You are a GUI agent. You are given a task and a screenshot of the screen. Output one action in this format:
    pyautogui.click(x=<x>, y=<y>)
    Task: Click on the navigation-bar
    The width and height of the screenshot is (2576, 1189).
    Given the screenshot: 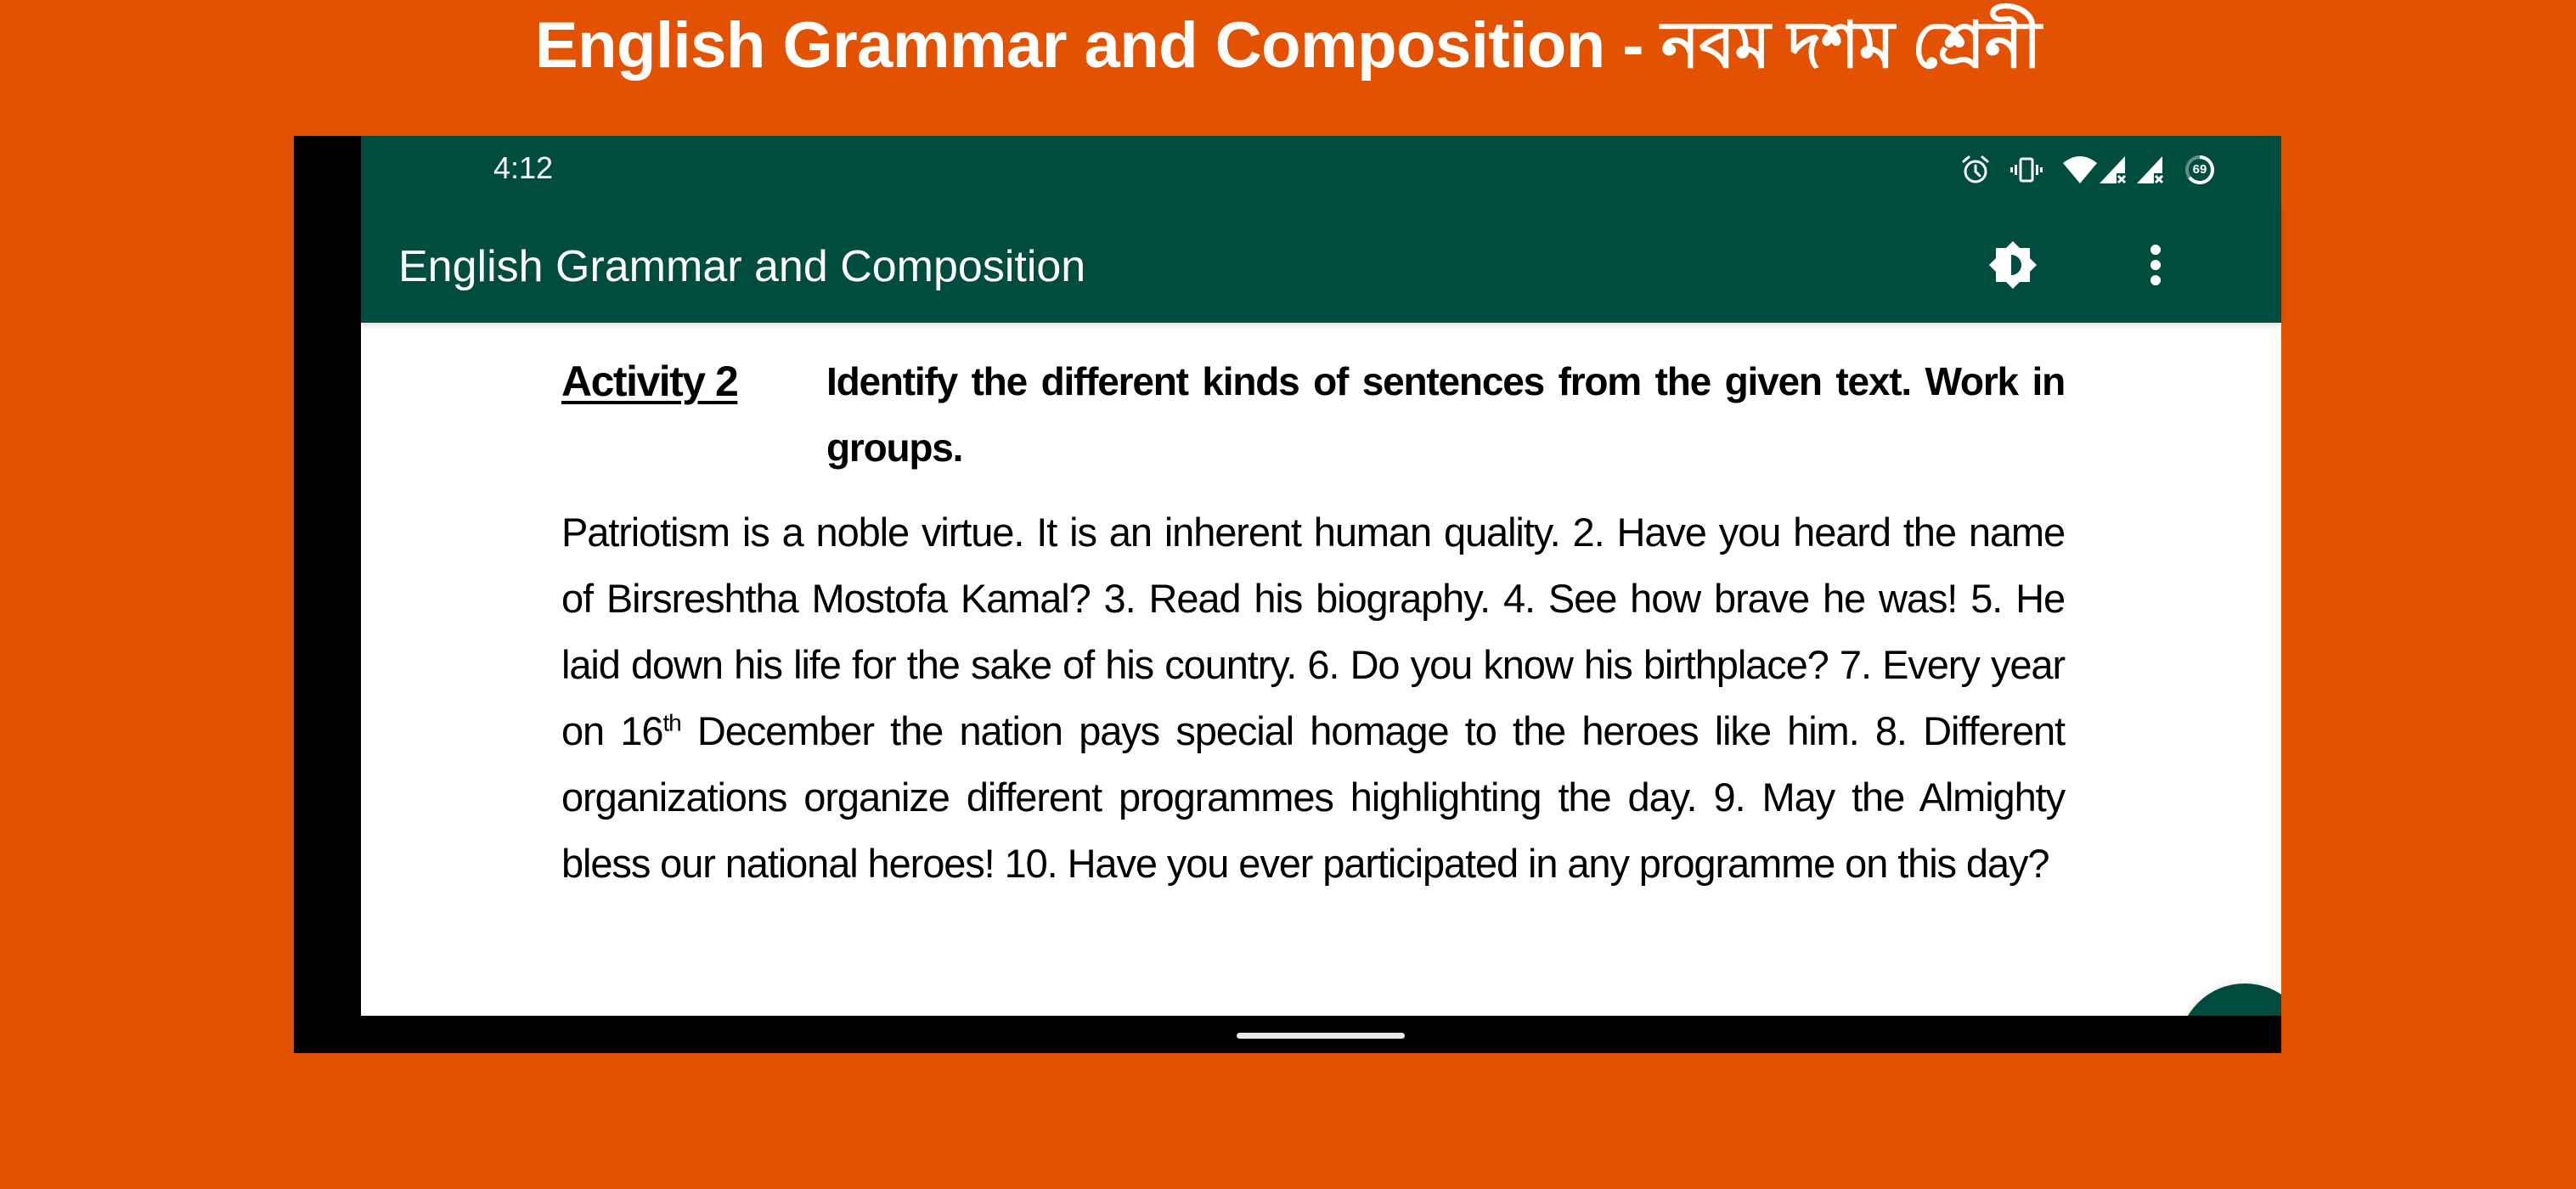 What is the action you would take?
    pyautogui.click(x=1287, y=1034)
    